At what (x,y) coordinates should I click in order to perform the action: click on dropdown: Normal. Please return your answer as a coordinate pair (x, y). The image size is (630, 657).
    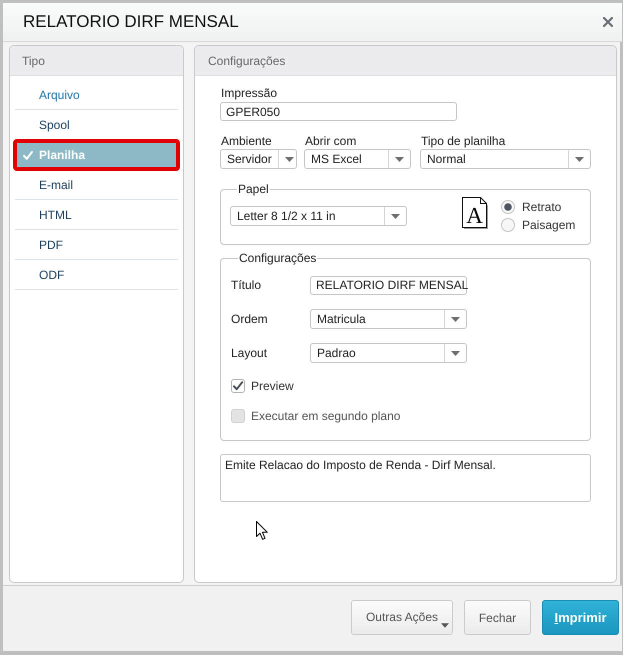
    Looking at the image, I should click on (505, 159).